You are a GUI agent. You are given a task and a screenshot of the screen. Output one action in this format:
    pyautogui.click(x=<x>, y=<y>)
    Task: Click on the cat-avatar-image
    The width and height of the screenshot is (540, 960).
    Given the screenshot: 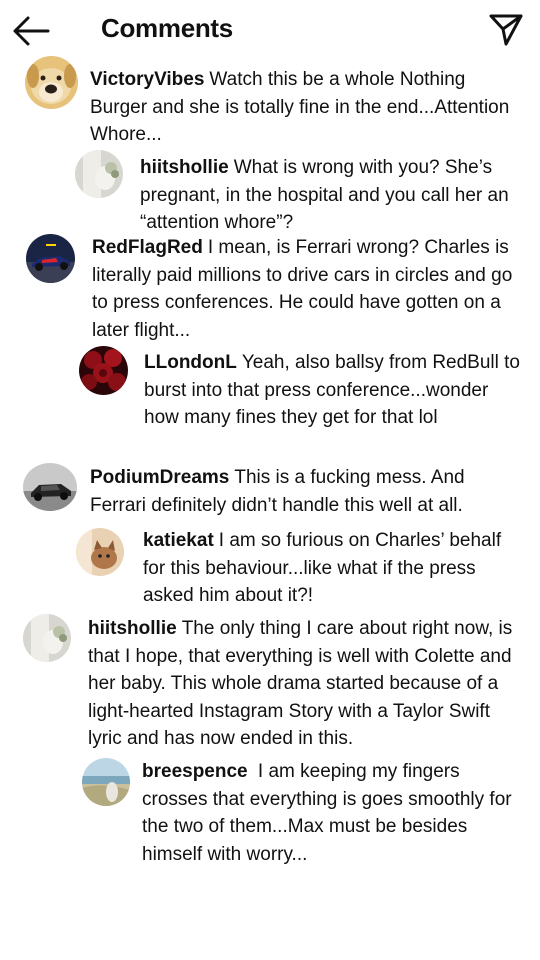 What is the action you would take?
    pyautogui.click(x=100, y=552)
    